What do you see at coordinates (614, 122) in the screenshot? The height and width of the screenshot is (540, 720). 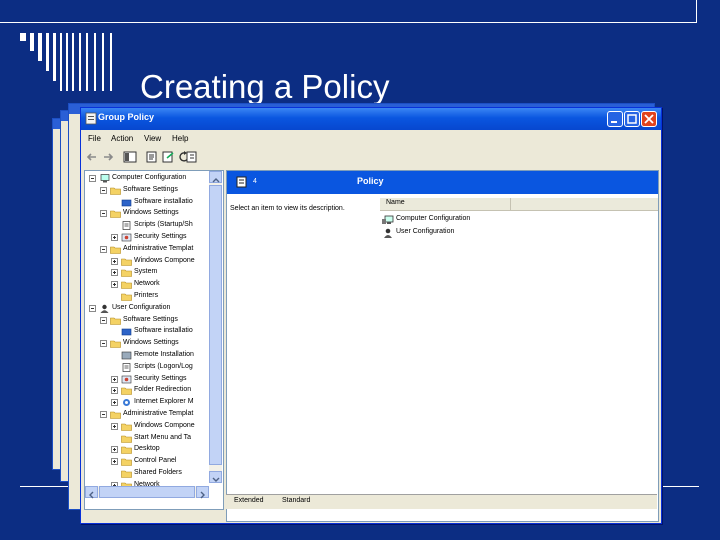 I see `minimize-icon` at bounding box center [614, 122].